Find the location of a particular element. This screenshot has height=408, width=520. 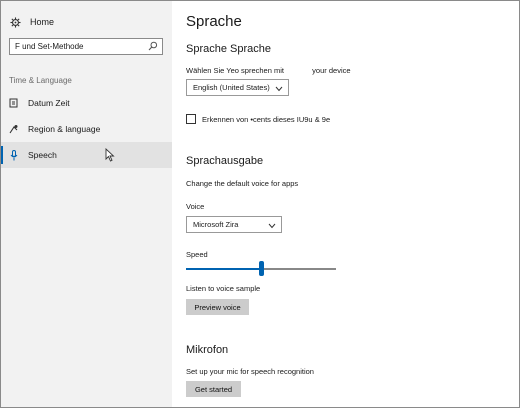

voice-dropdown: Microsoft Zira is located at coordinates (234, 224).